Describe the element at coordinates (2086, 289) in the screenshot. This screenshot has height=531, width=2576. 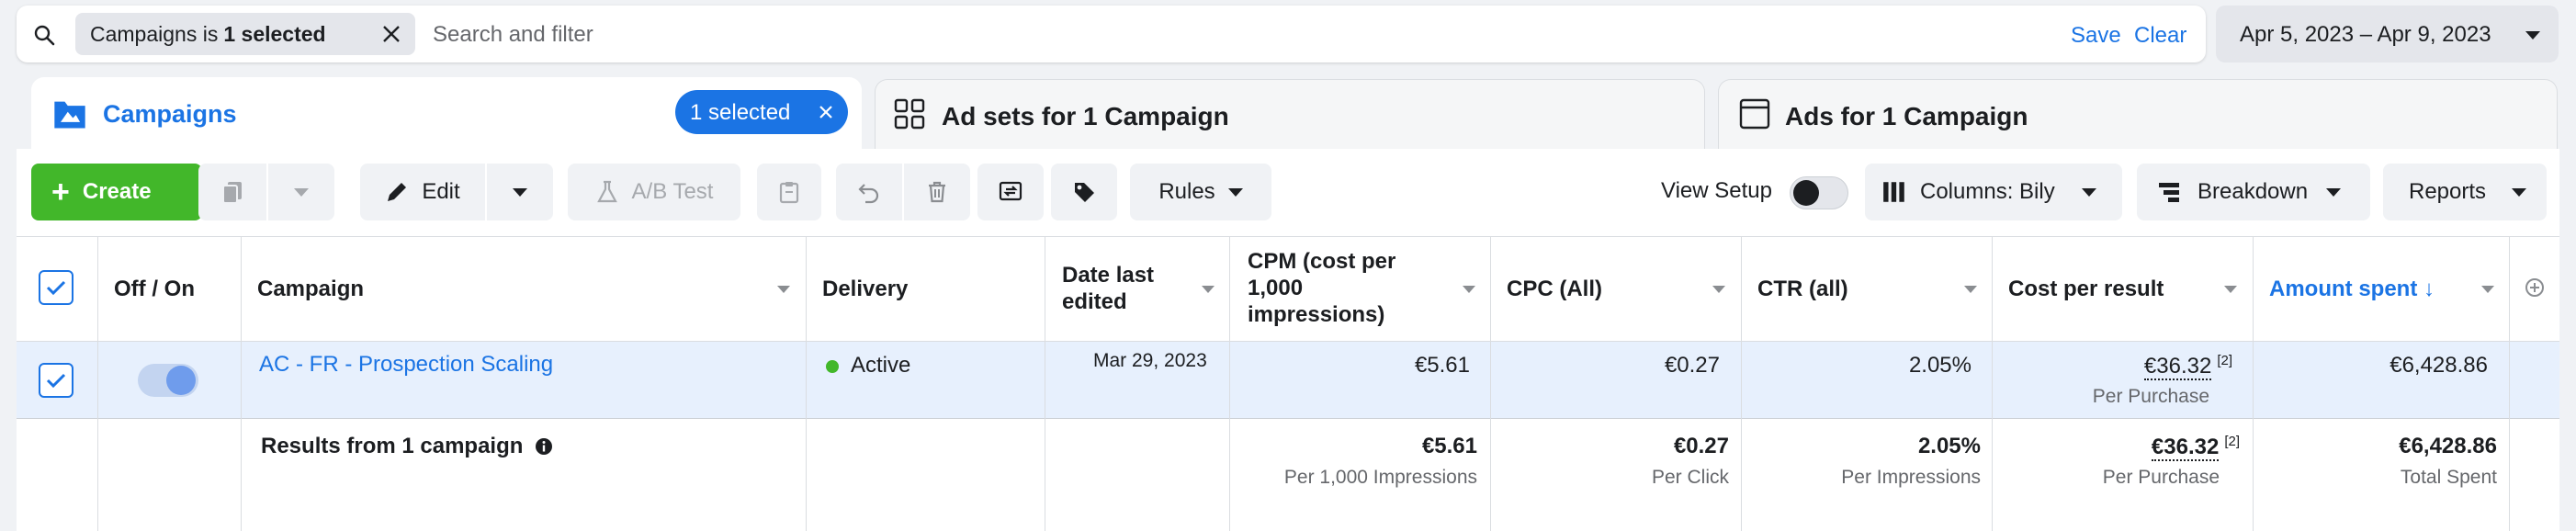
I see `header-cost-per-result: Cost per result` at that location.